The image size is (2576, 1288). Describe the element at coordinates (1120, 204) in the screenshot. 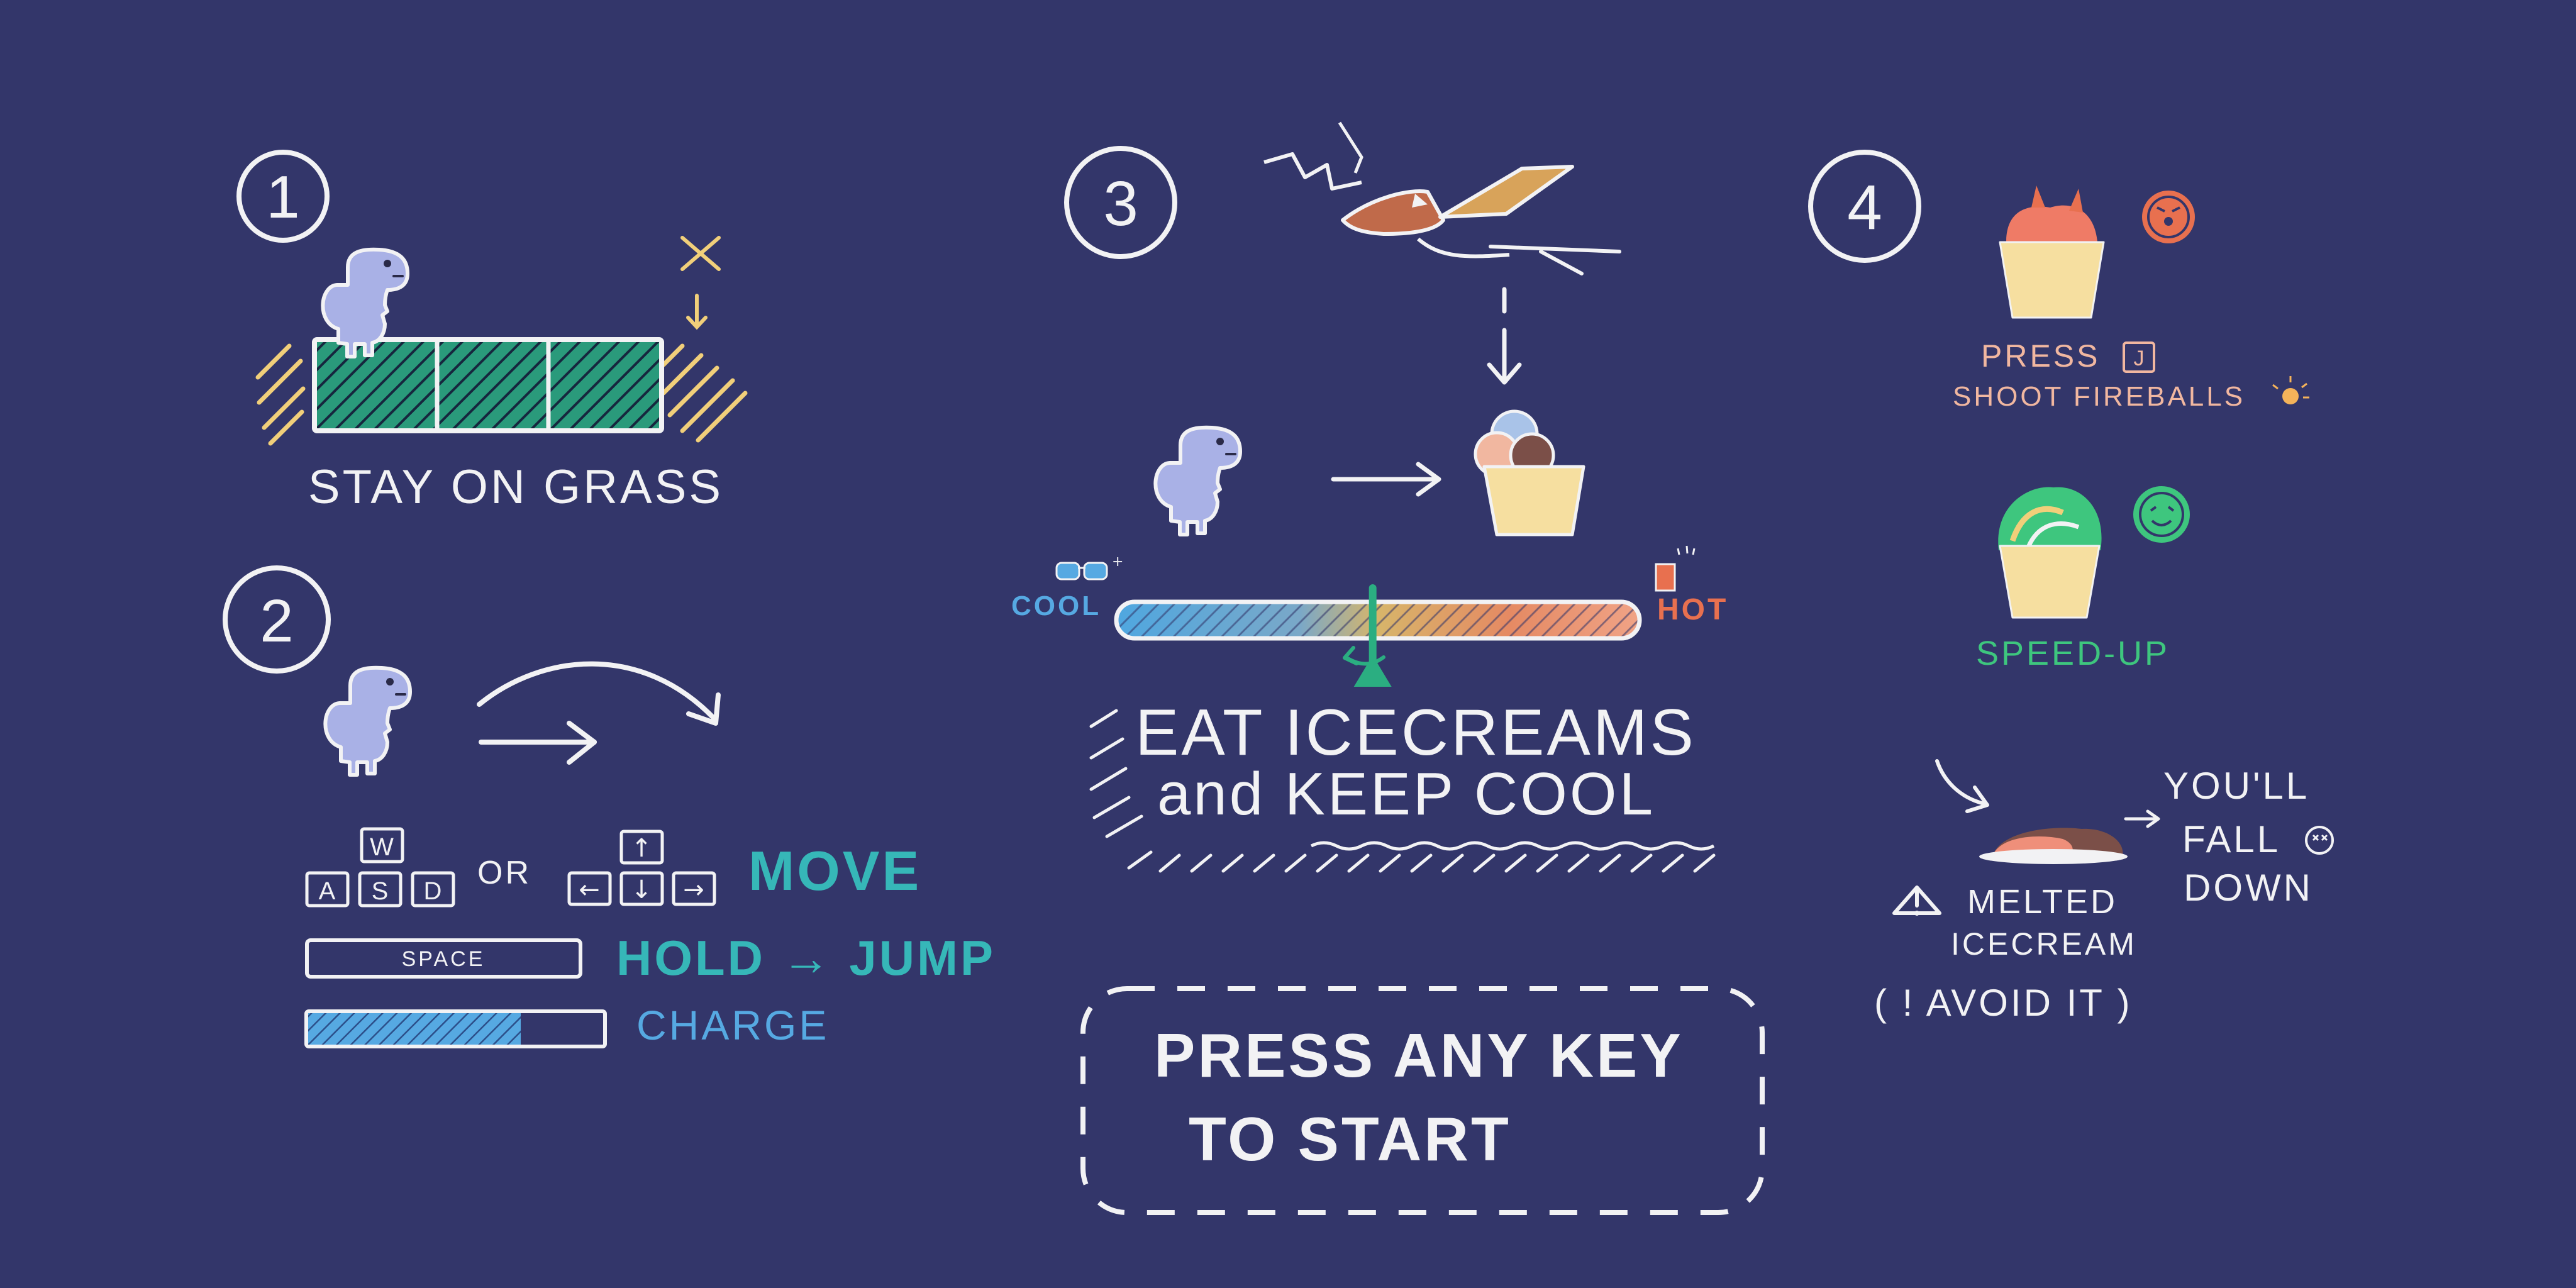

I see `step-number: 3` at that location.